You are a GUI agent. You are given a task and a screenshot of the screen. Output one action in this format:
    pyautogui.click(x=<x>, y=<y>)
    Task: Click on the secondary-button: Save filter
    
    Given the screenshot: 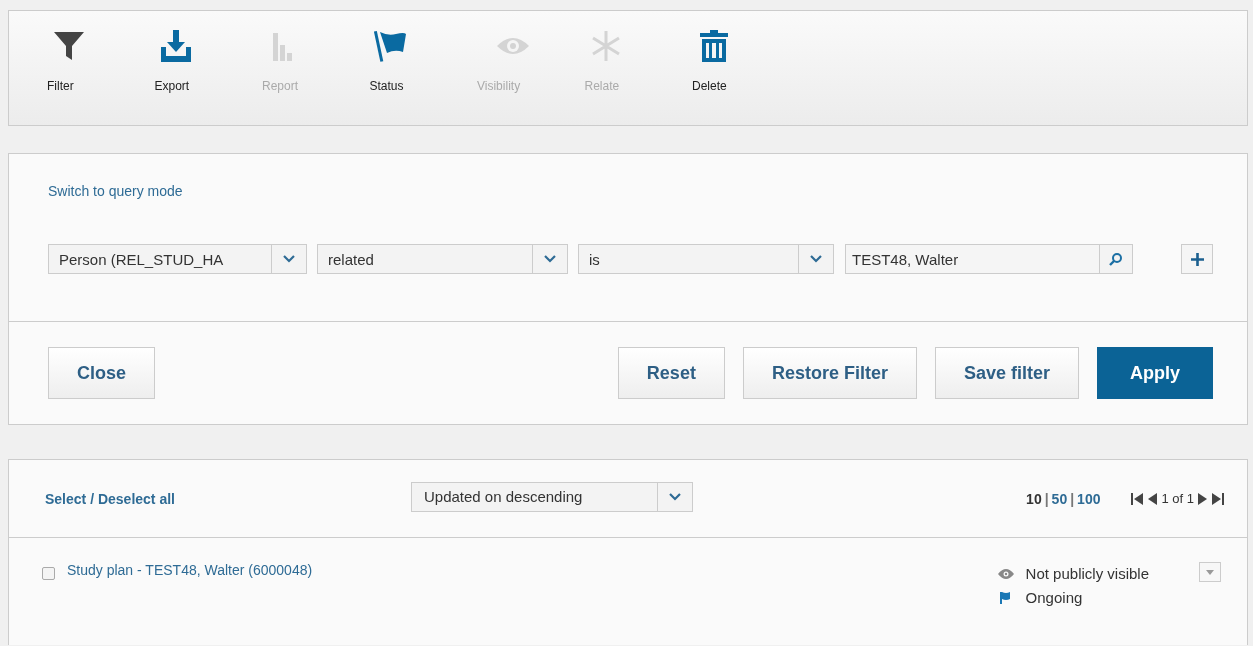 What is the action you would take?
    pyautogui.click(x=1006, y=373)
    